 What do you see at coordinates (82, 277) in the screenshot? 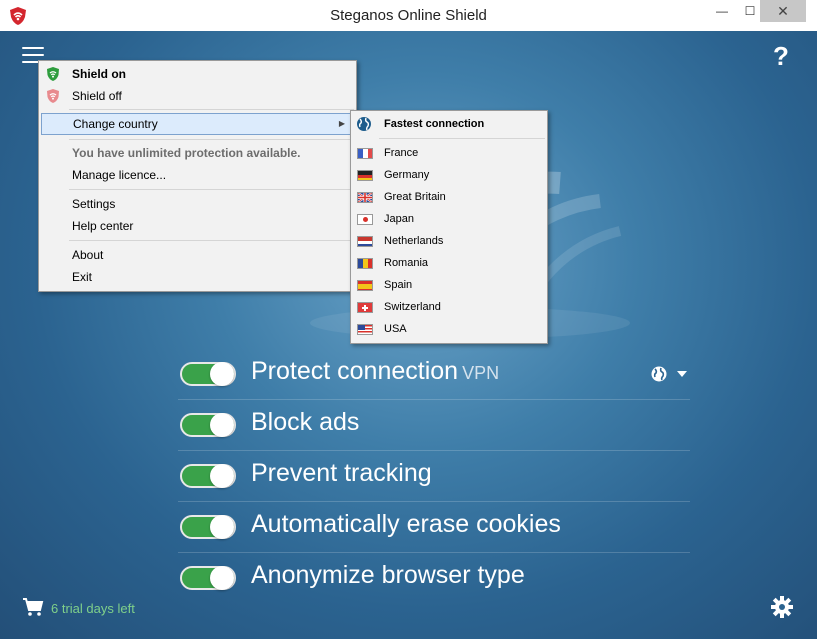
I see `menu-label: Exit` at bounding box center [82, 277].